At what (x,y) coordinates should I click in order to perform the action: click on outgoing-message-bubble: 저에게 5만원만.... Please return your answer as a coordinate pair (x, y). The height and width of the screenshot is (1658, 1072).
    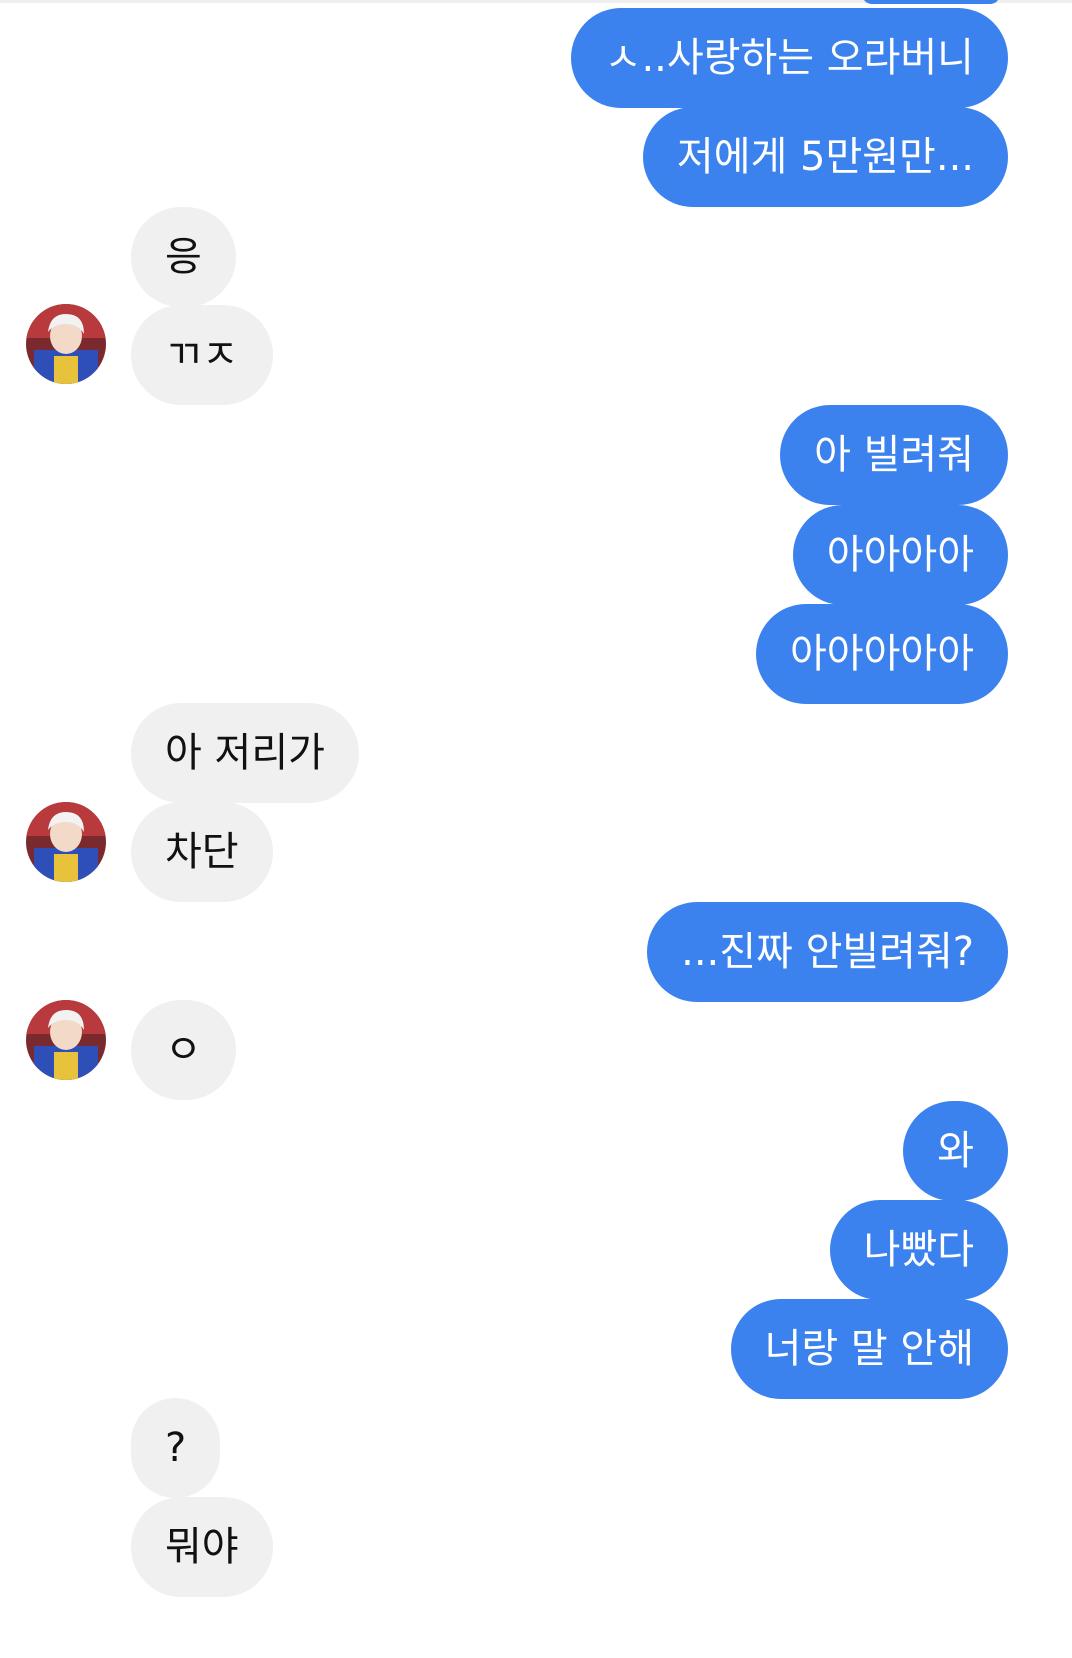
    Looking at the image, I should click on (825, 157).